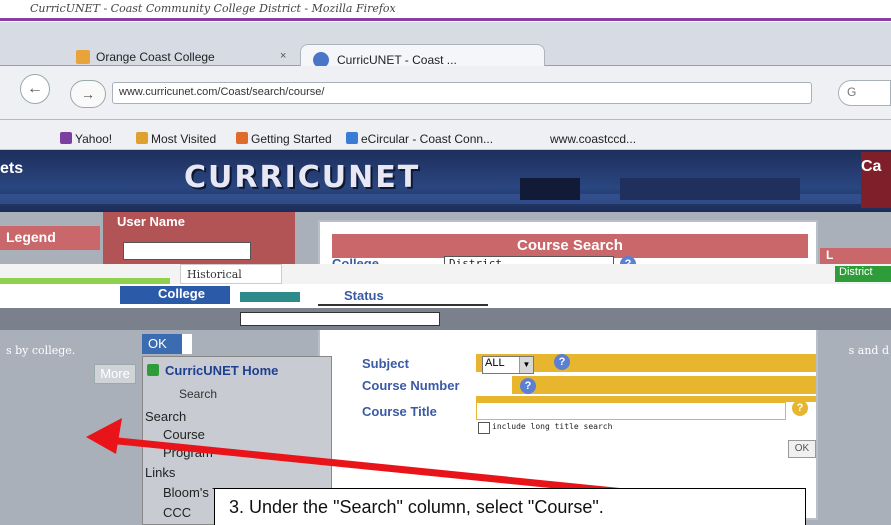 The width and height of the screenshot is (891, 525). I want to click on browser-search-input: G, so click(864, 93).